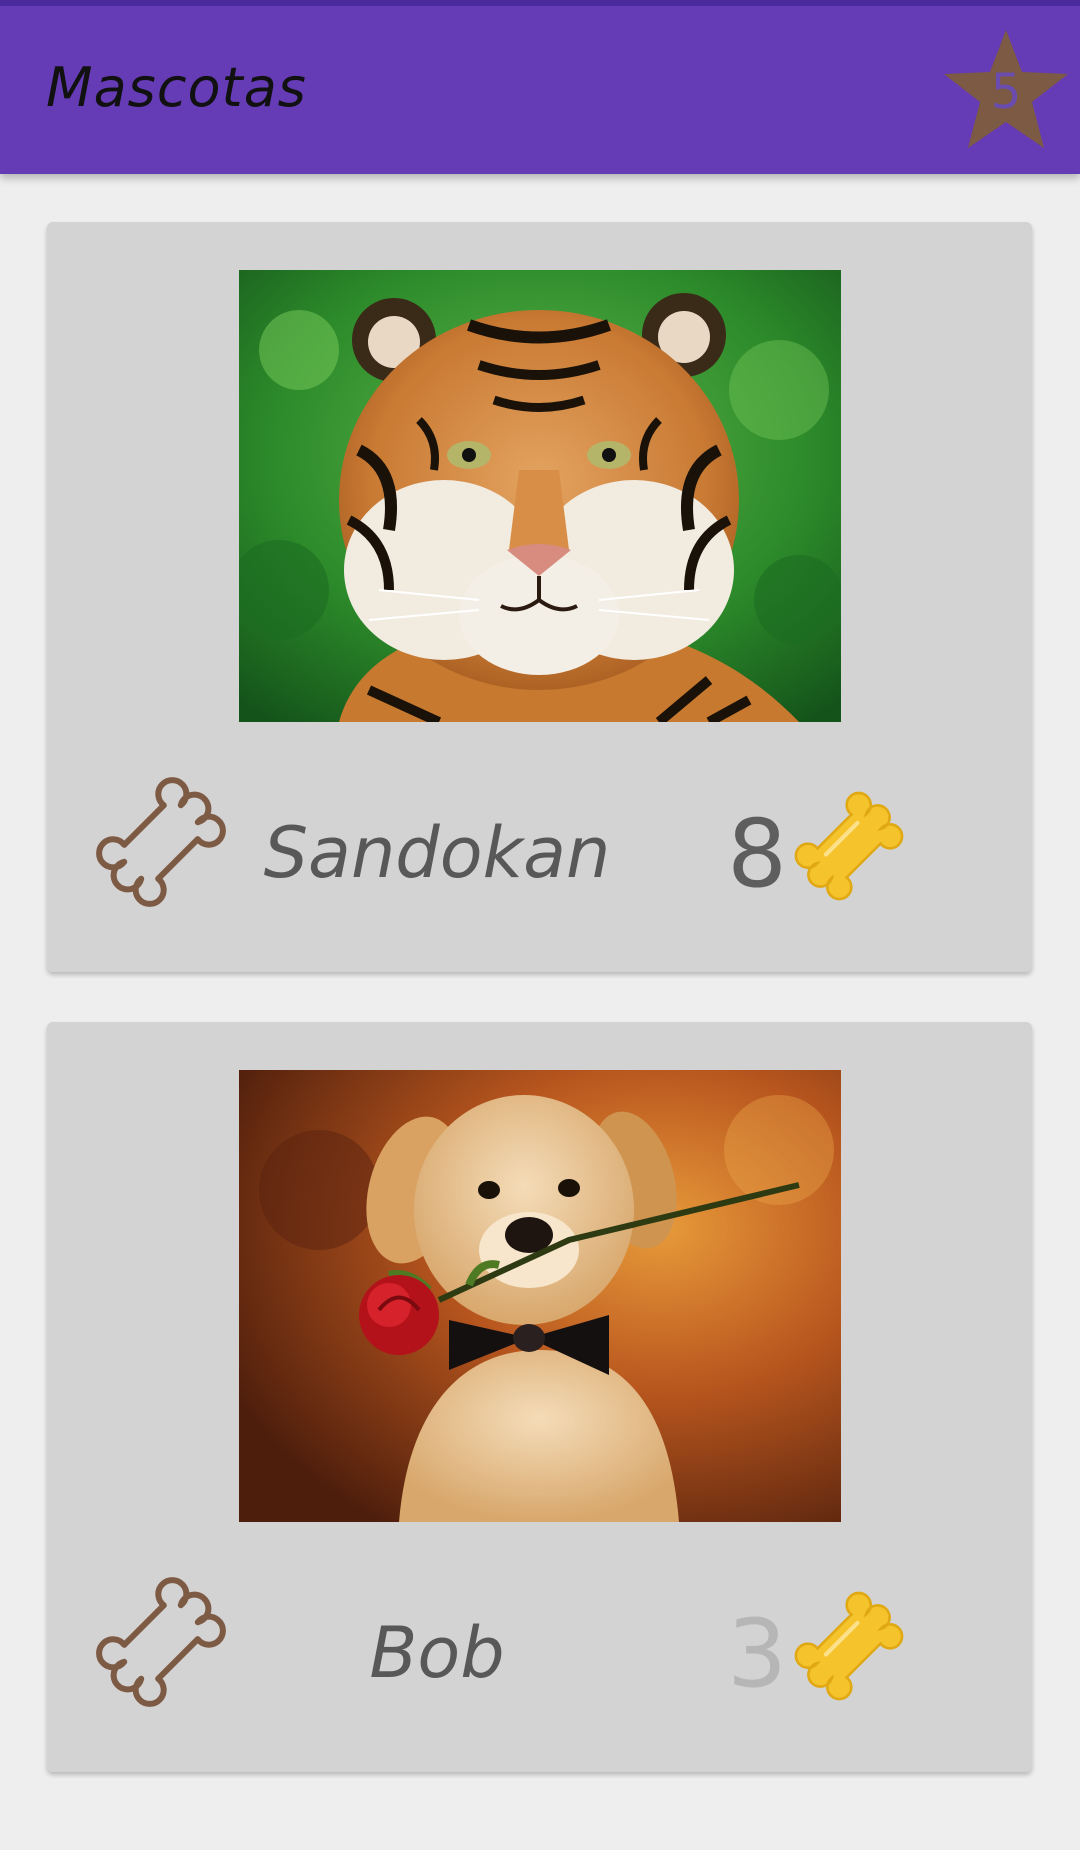 Image resolution: width=1080 pixels, height=1850 pixels. What do you see at coordinates (1006, 92) in the screenshot?
I see `favorites-count: 5` at bounding box center [1006, 92].